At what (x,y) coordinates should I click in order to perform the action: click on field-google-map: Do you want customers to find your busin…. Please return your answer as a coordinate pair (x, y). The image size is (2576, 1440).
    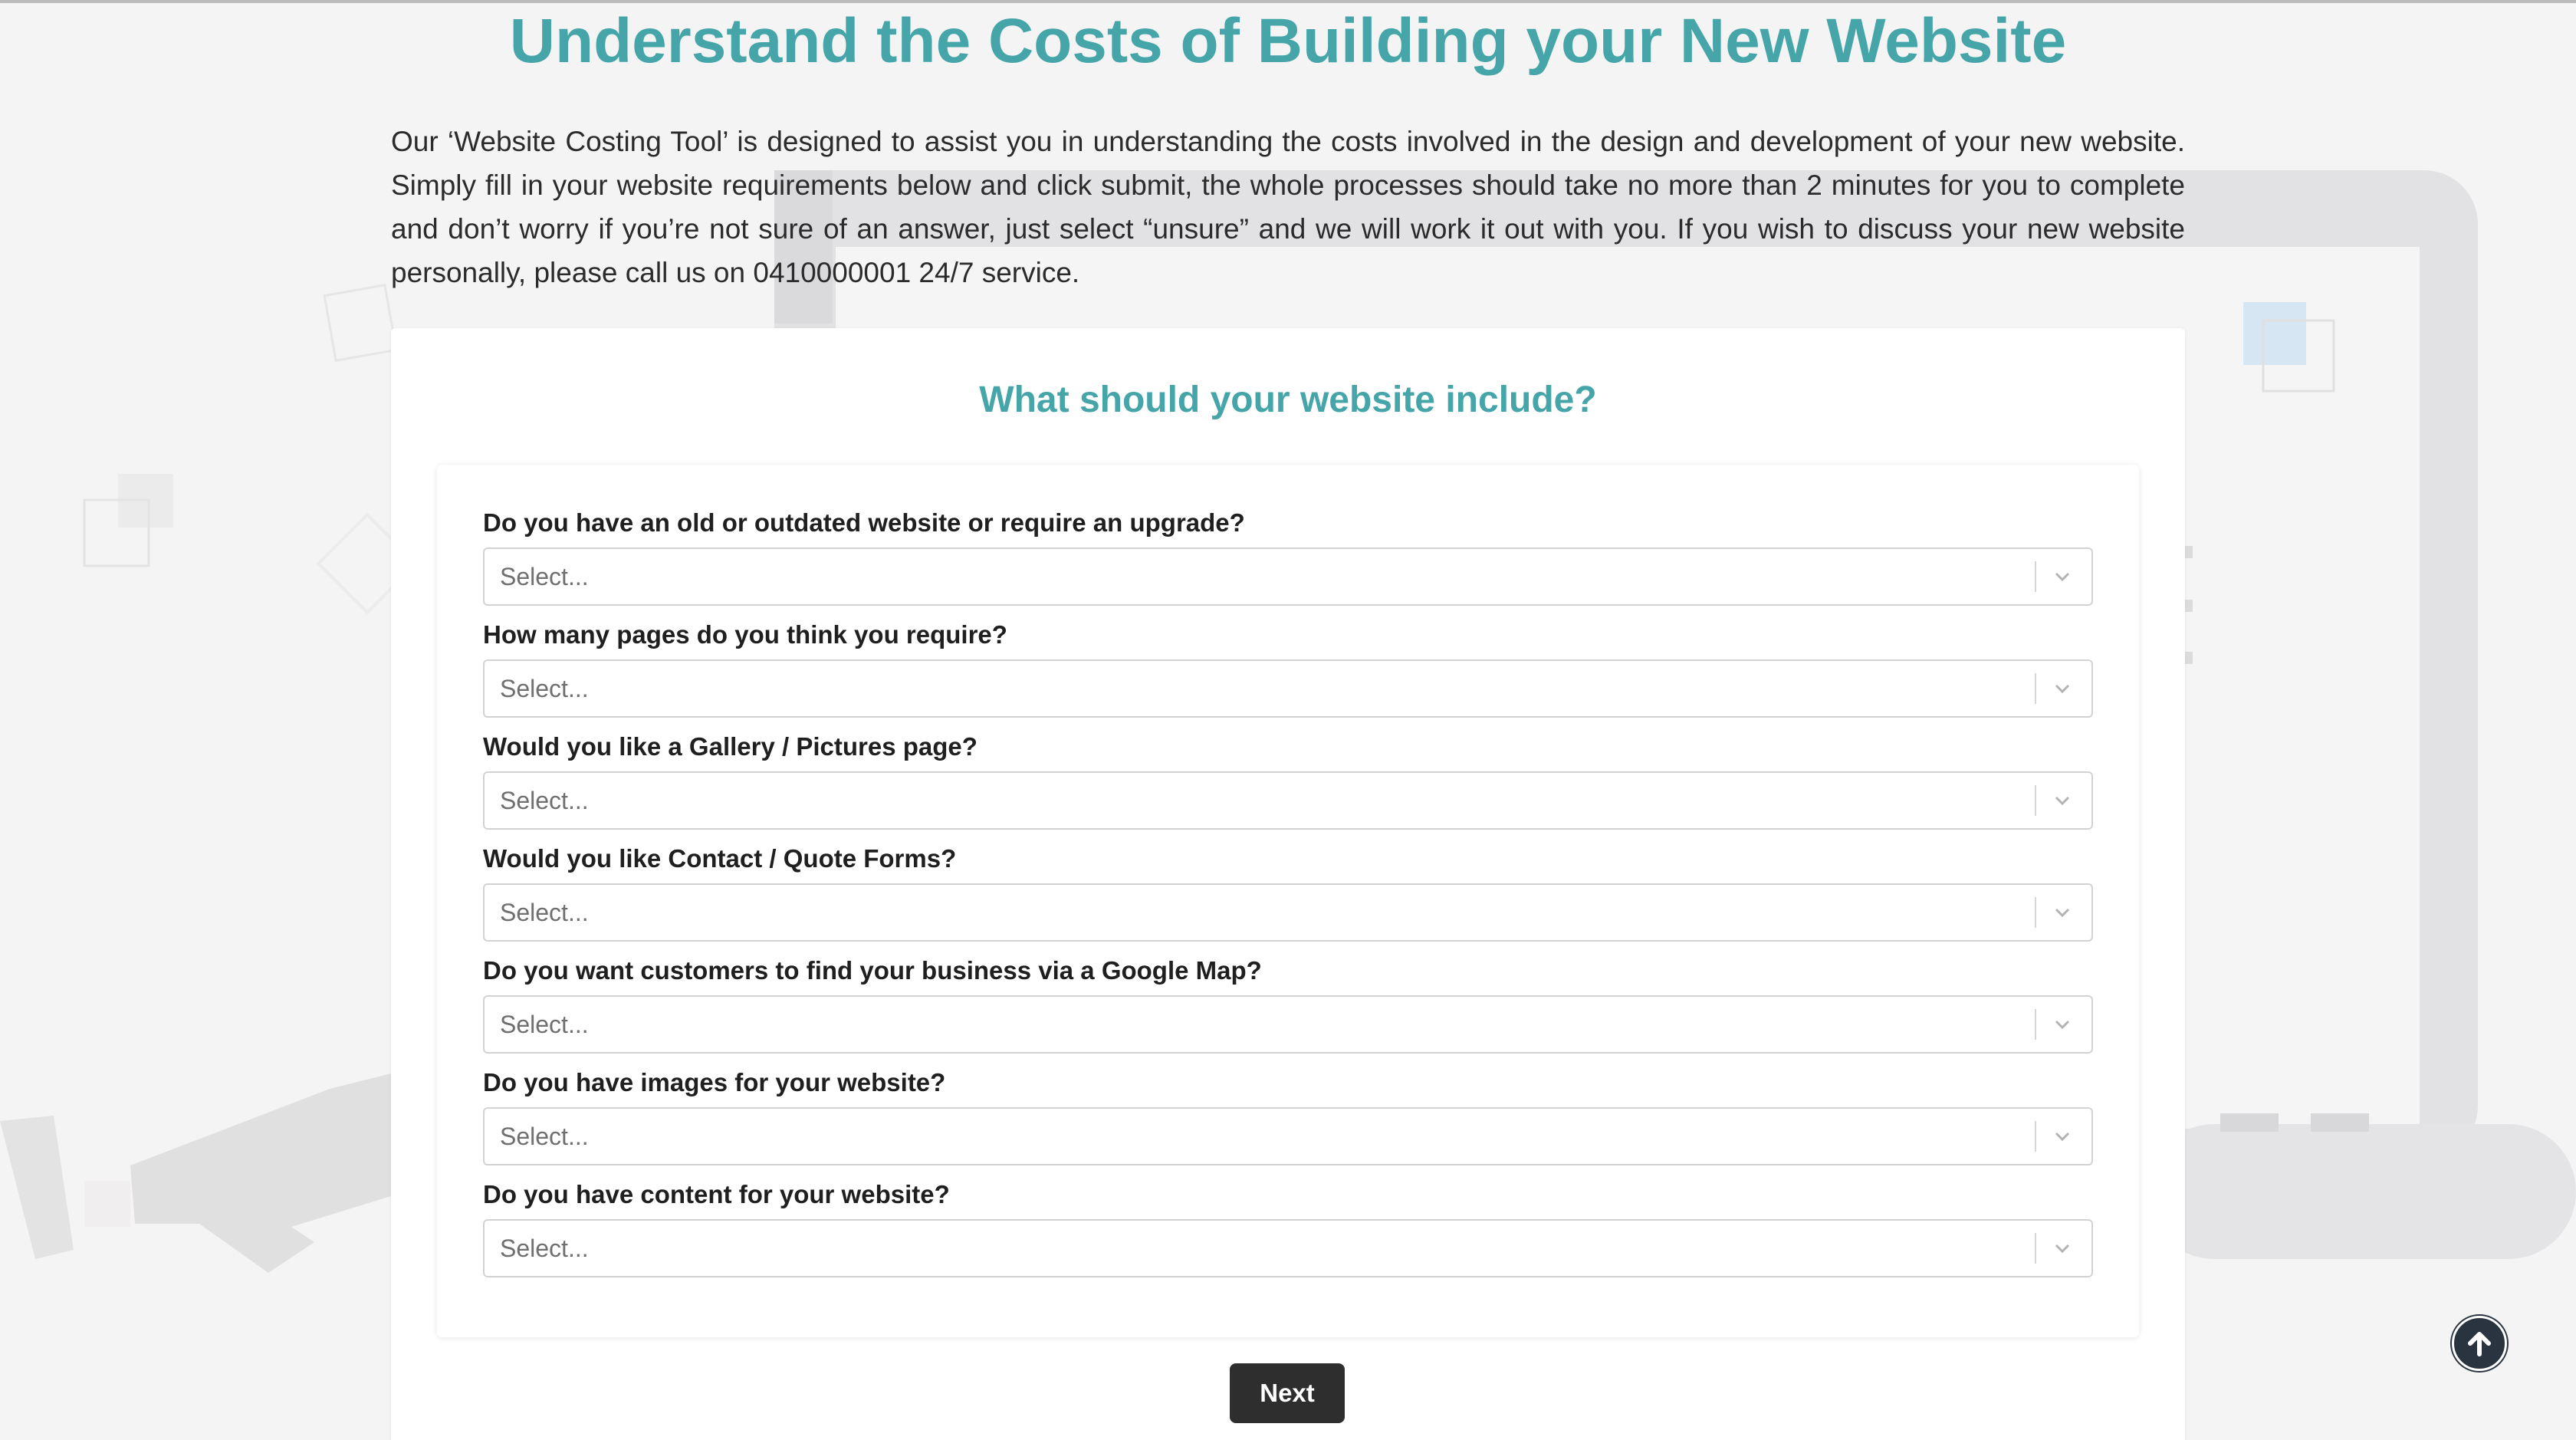
    Looking at the image, I should click on (1288, 1011).